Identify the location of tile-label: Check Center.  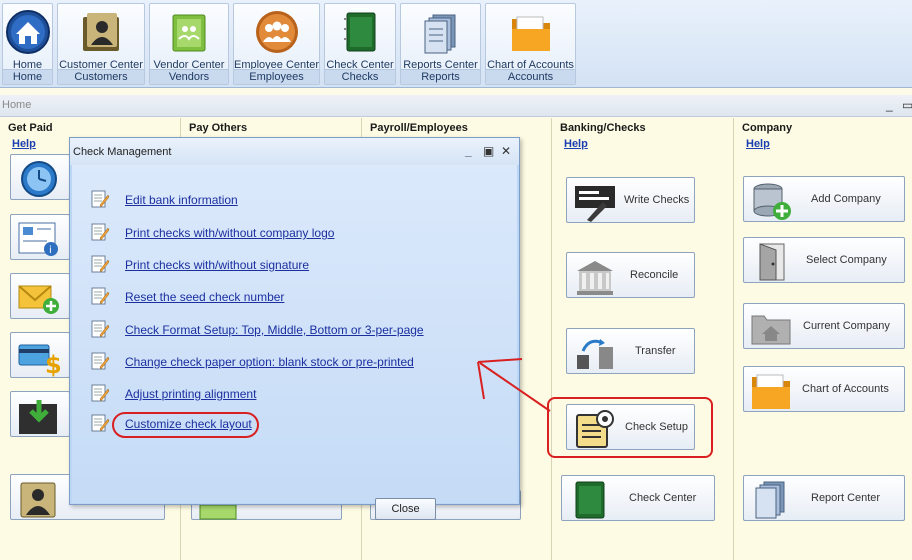
(663, 498).